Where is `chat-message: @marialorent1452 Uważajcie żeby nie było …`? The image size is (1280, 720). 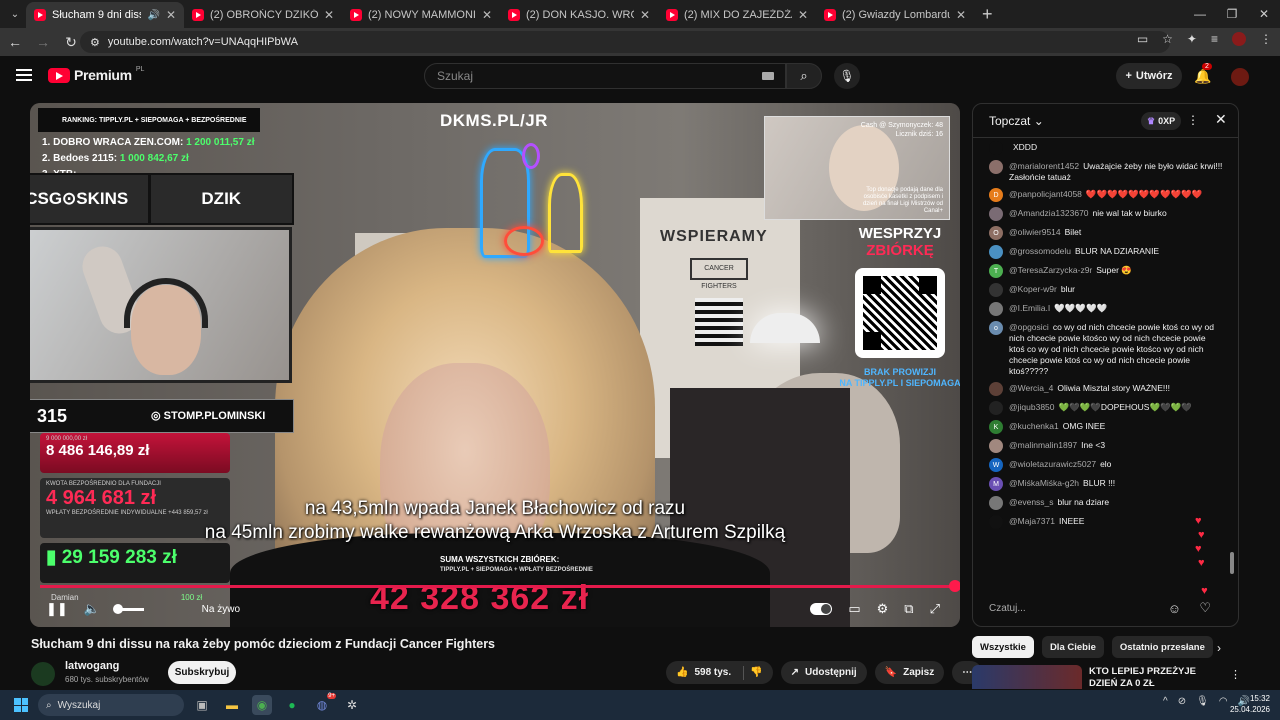 chat-message: @marialorent1452 Uważajcie żeby nie było … is located at coordinates (1102, 172).